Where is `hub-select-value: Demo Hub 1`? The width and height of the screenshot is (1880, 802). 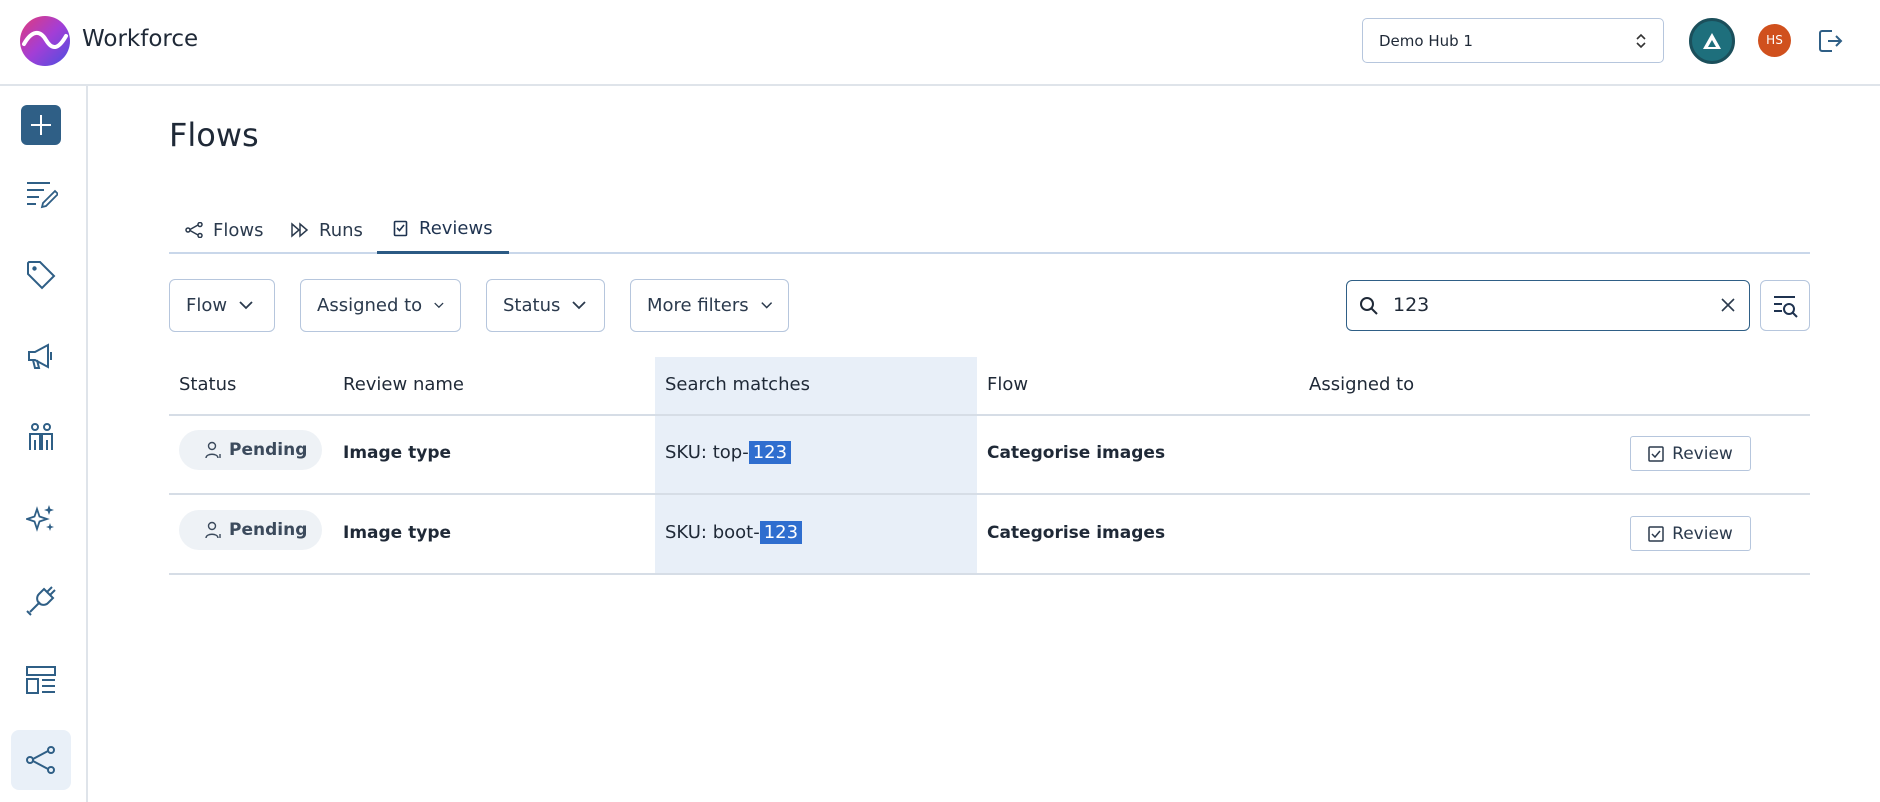 hub-select-value: Demo Hub 1 is located at coordinates (1426, 41).